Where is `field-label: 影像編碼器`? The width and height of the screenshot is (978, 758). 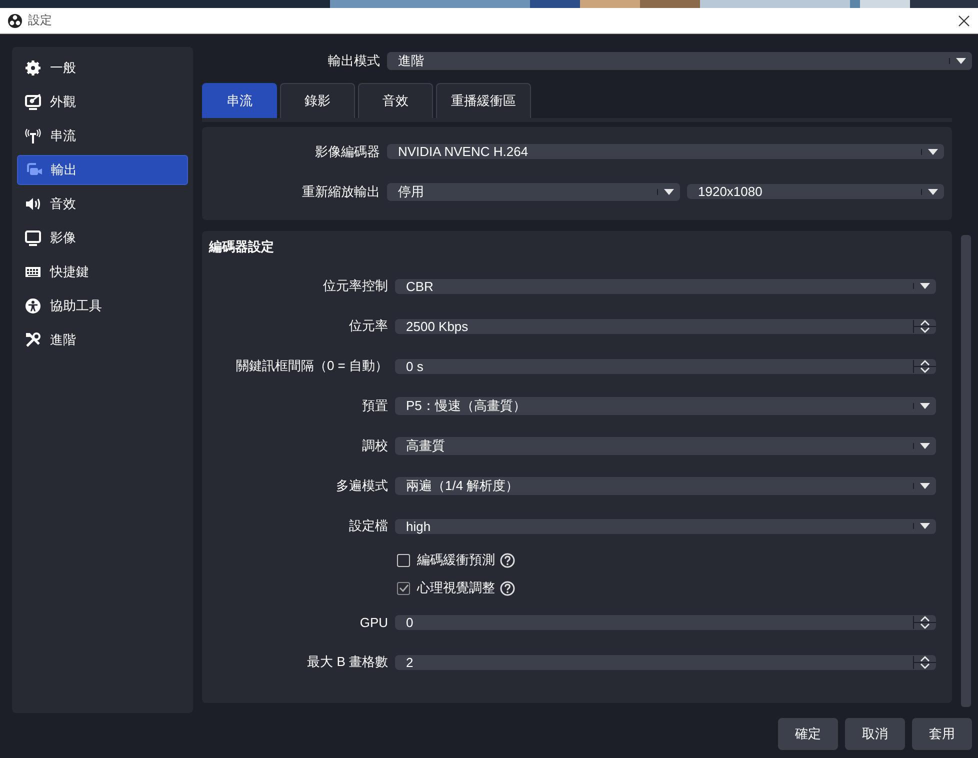
field-label: 影像編碼器 is located at coordinates (347, 151).